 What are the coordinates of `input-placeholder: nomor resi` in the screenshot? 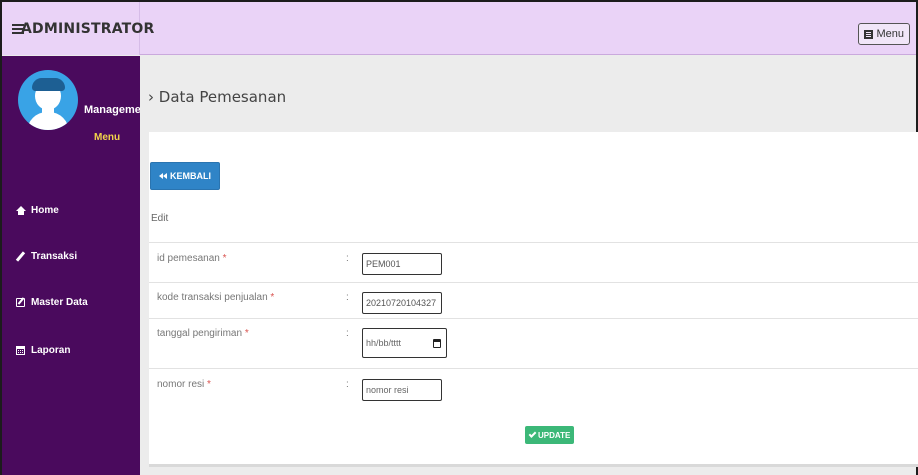 It's located at (387, 390).